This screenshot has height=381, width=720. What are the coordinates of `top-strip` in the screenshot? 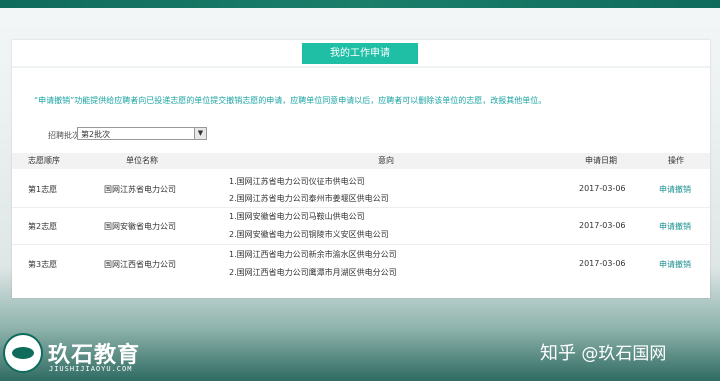 It's located at (360, 4).